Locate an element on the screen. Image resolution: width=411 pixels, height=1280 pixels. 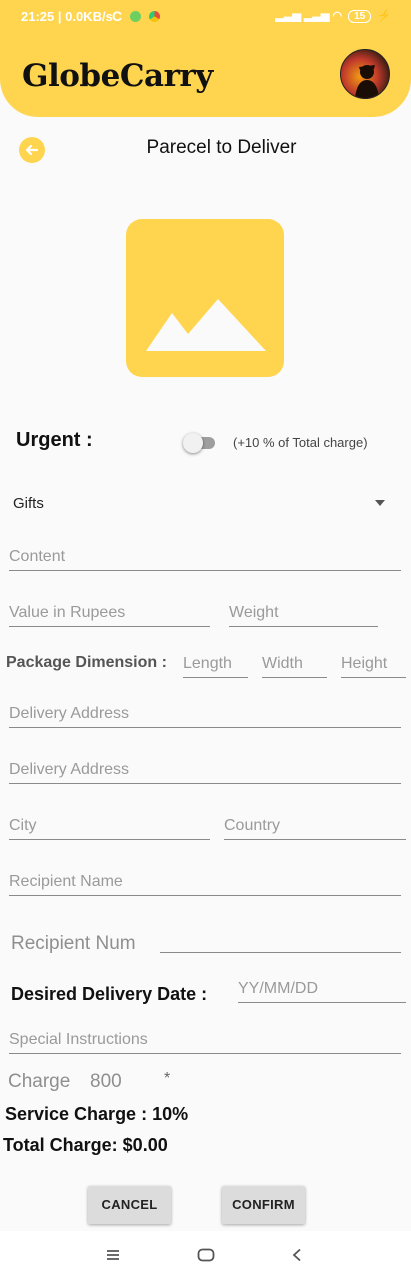
weight-input: Weight is located at coordinates (303, 611).